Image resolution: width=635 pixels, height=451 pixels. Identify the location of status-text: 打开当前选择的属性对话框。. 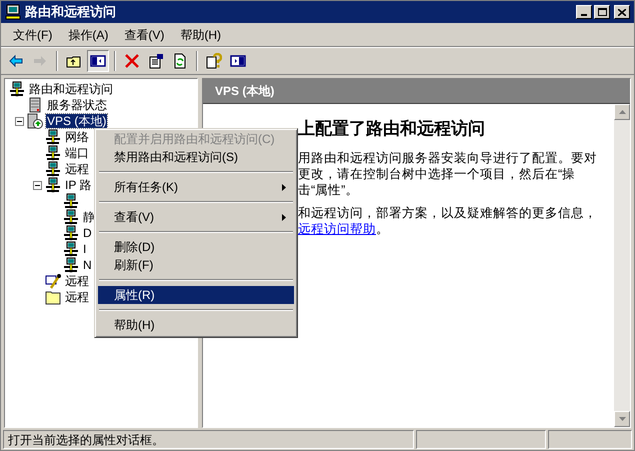
(86, 440).